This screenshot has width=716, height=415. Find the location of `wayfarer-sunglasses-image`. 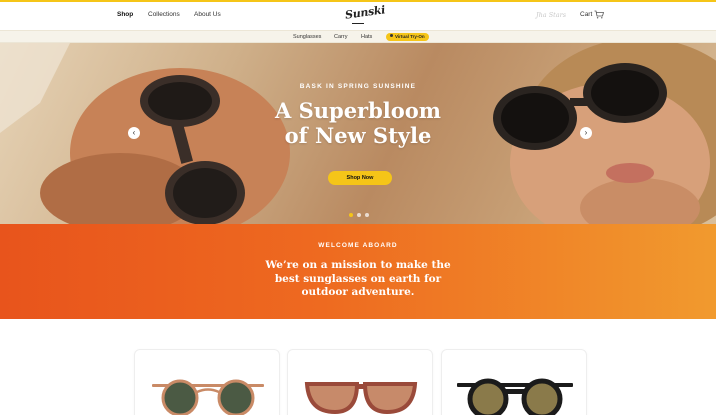

wayfarer-sunglasses-image is located at coordinates (361, 398).